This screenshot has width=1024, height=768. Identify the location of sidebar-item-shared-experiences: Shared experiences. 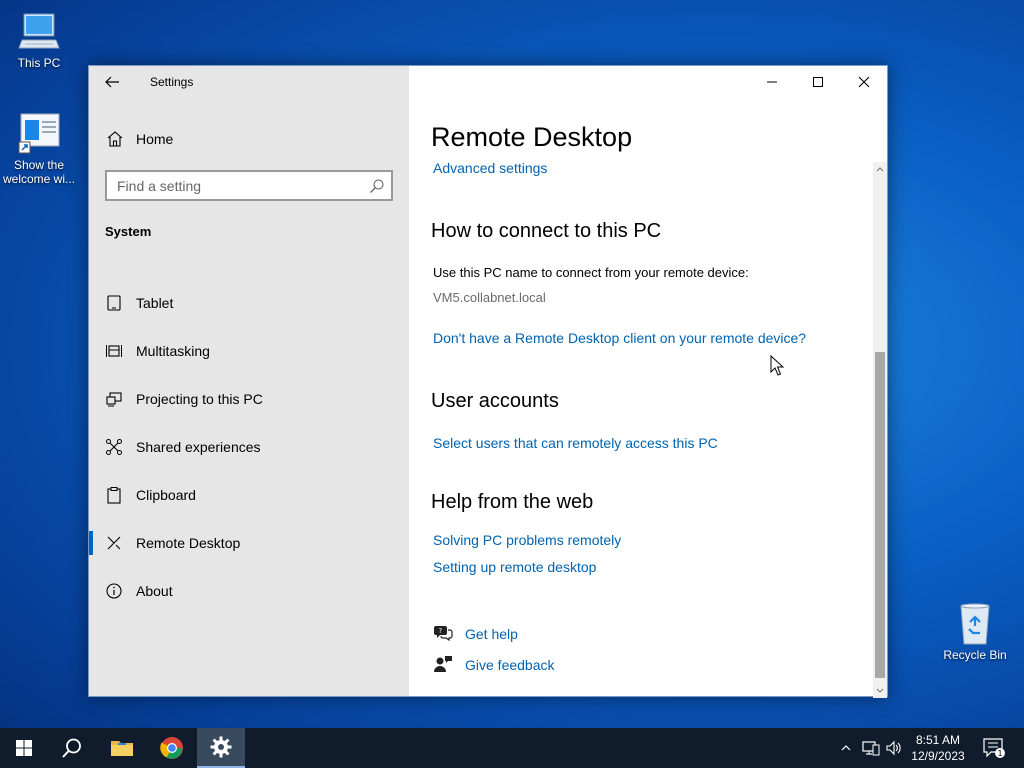
(249, 447).